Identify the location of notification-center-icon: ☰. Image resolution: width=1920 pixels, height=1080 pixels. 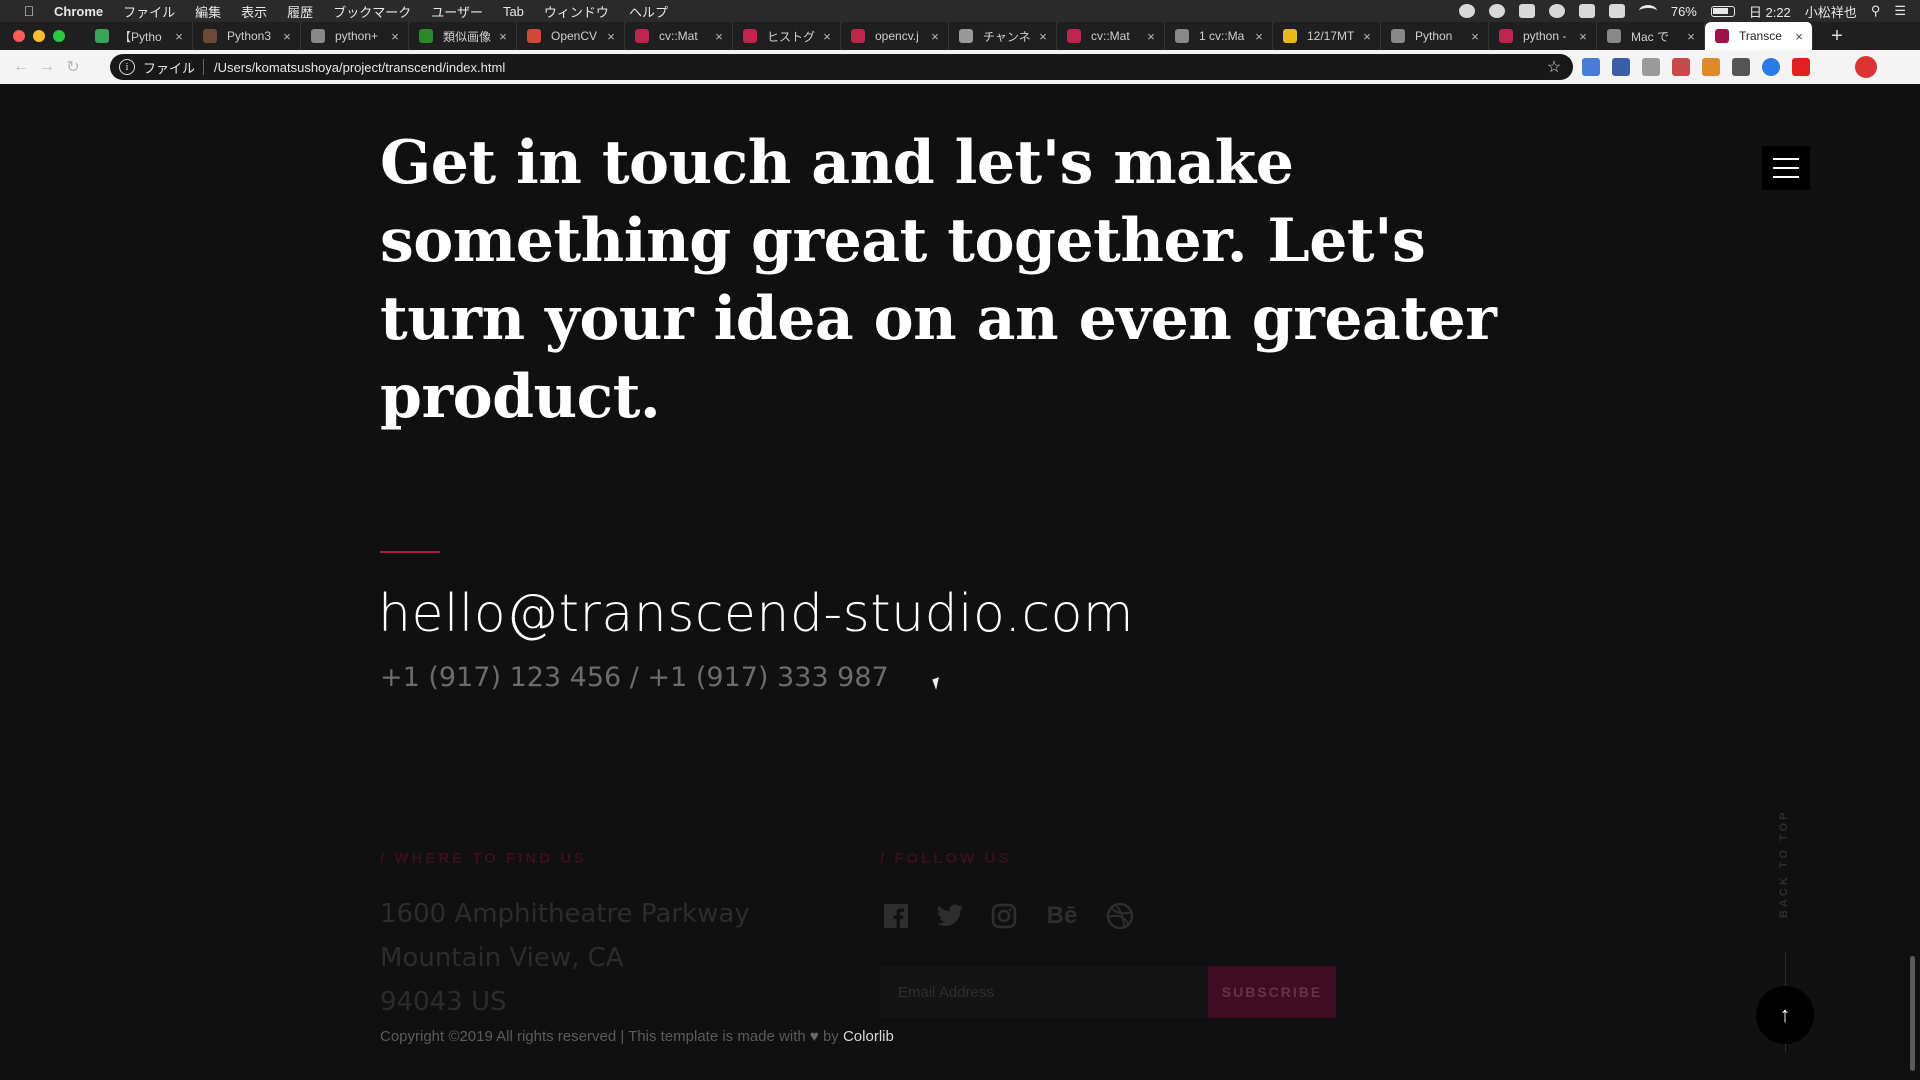
(1900, 11).